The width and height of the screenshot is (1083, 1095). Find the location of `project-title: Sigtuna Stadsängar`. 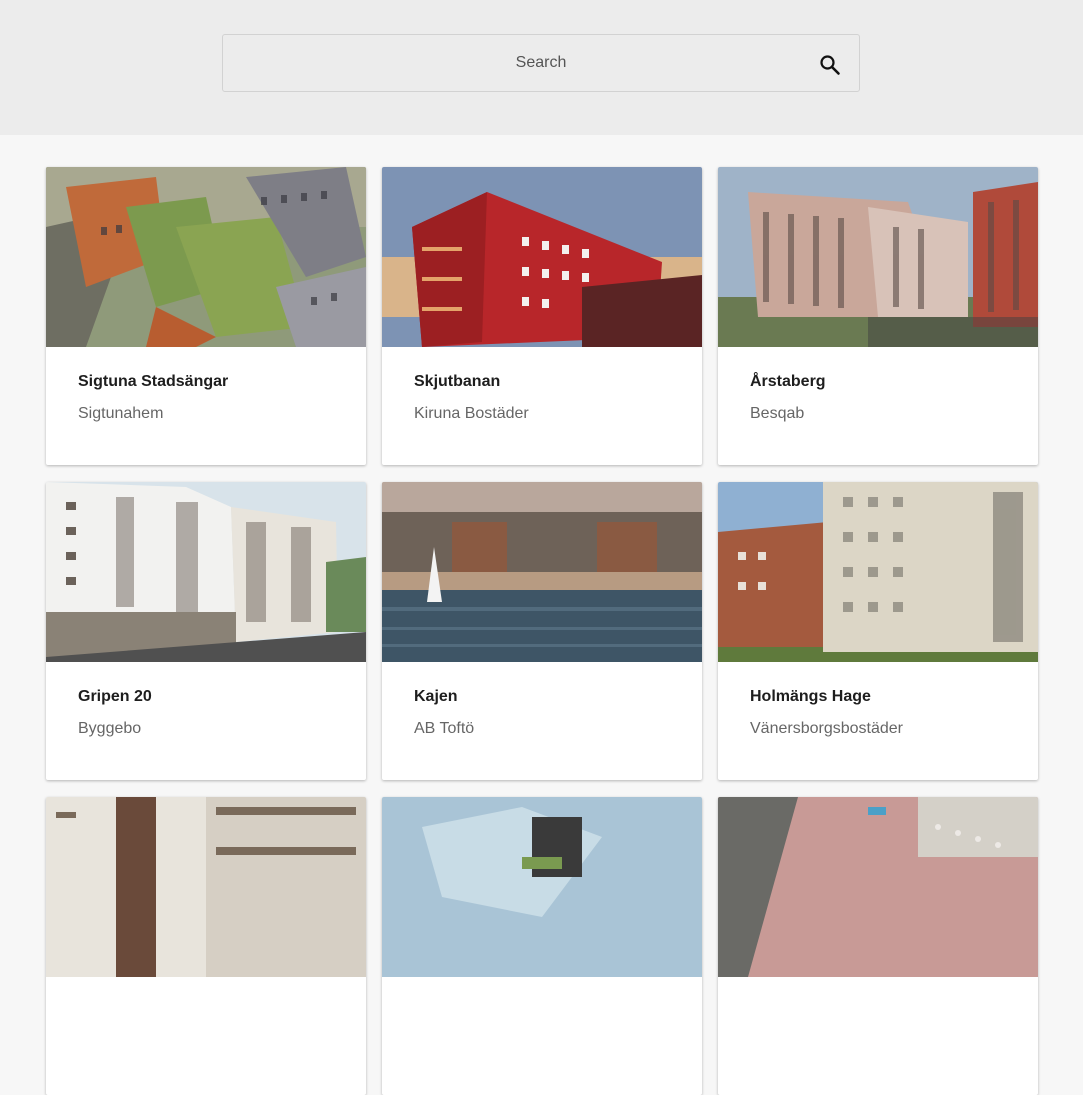

project-title: Sigtuna Stadsängar is located at coordinates (153, 381).